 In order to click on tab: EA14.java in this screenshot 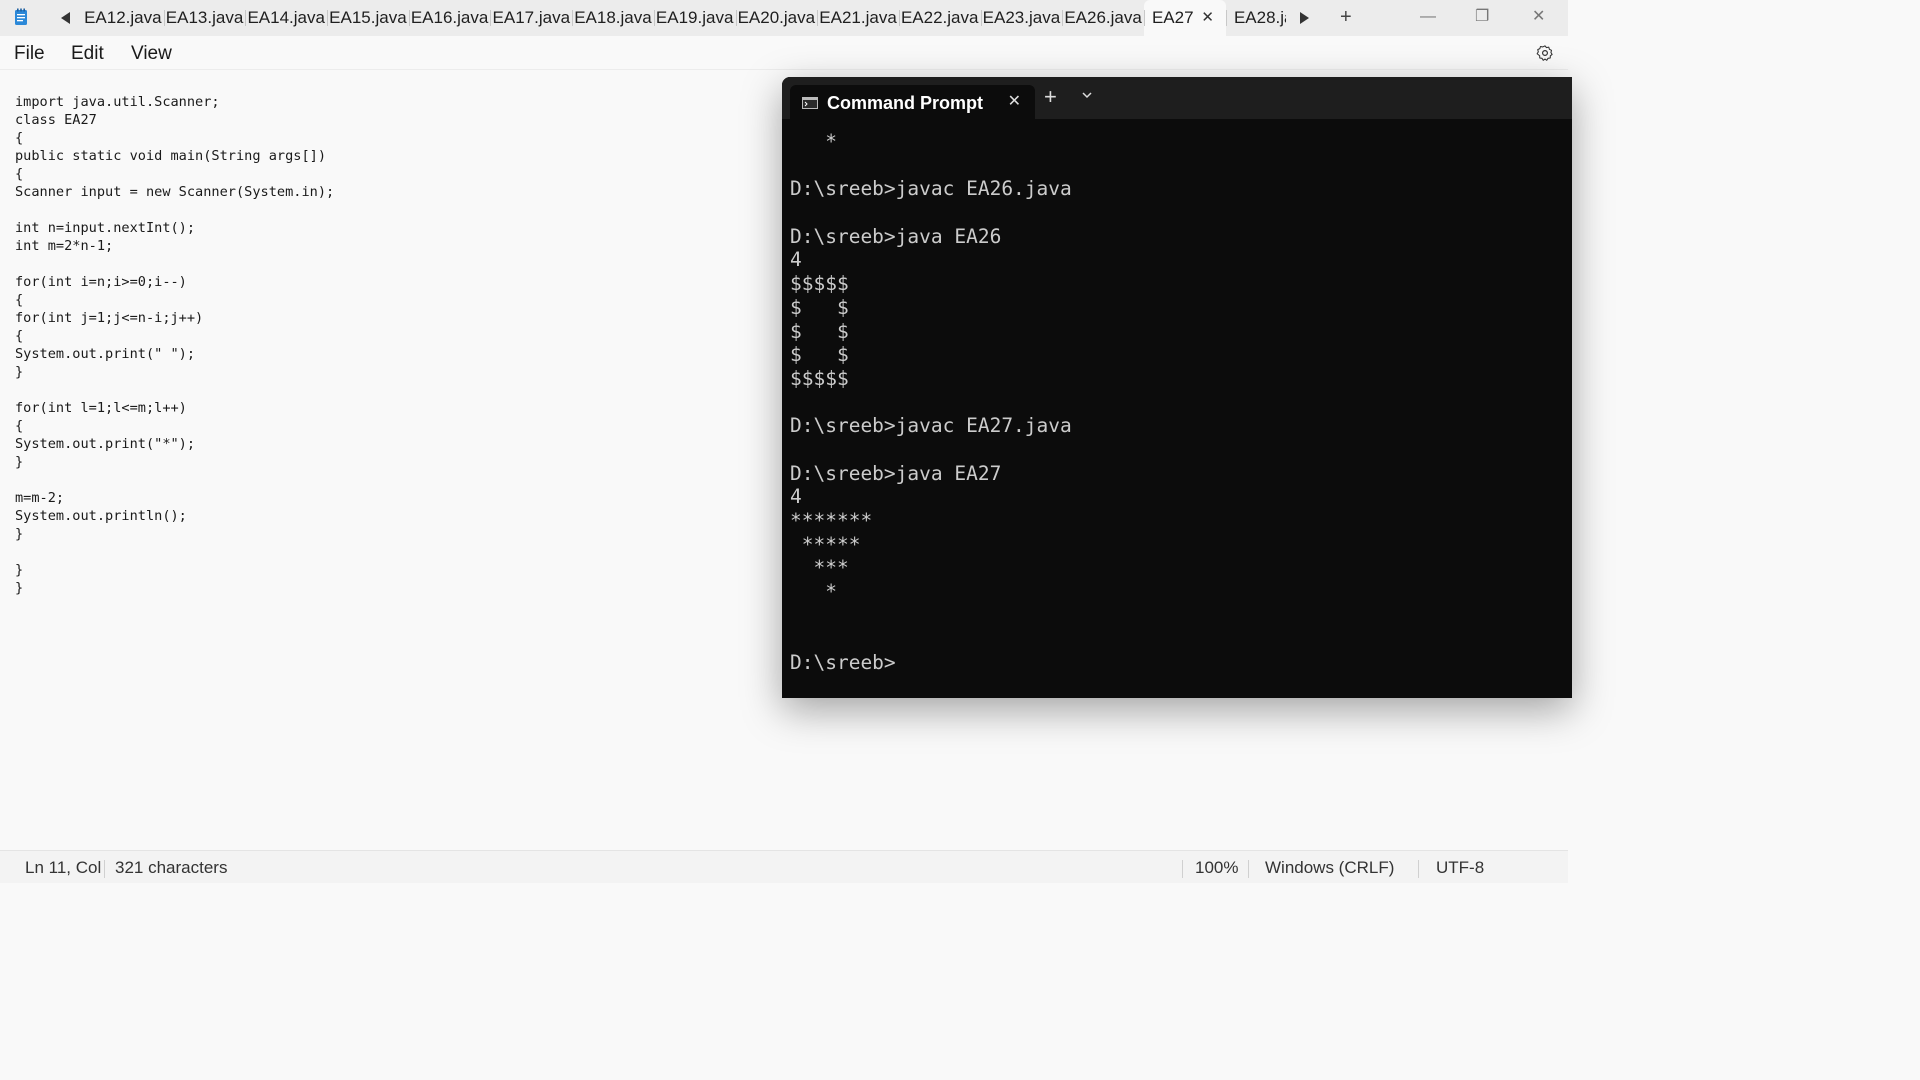, I will do `click(286, 18)`.